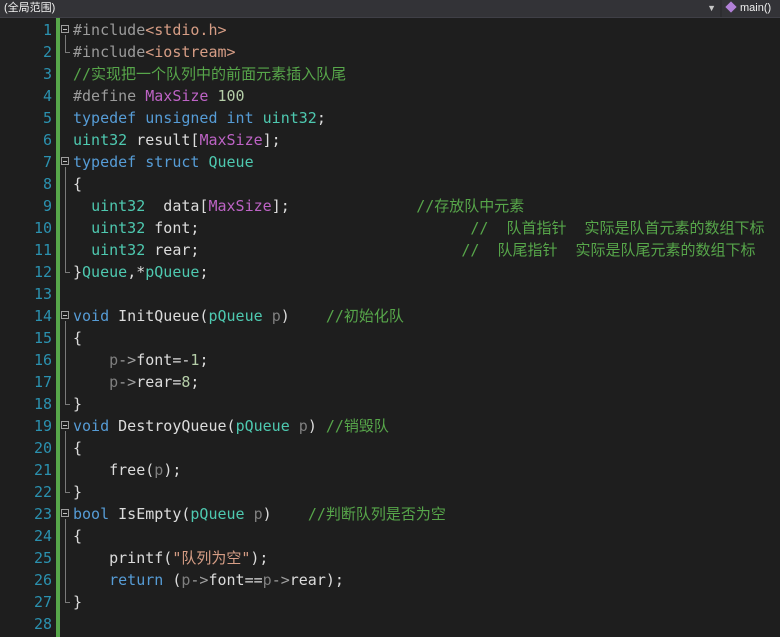  Describe the element at coordinates (163, 360) in the screenshot. I see `code-token: font=-` at that location.